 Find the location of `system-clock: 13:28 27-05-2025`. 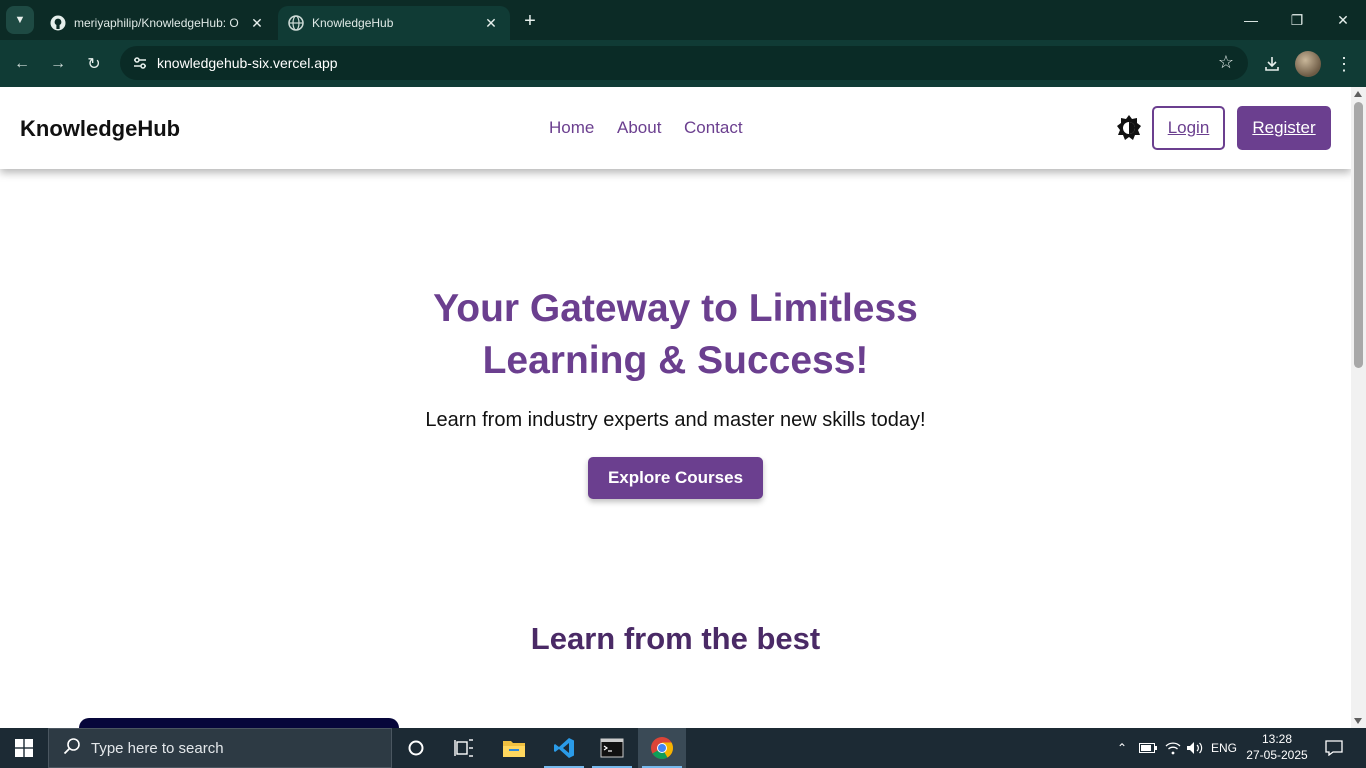

system-clock: 13:28 27-05-2025 is located at coordinates (1277, 747).